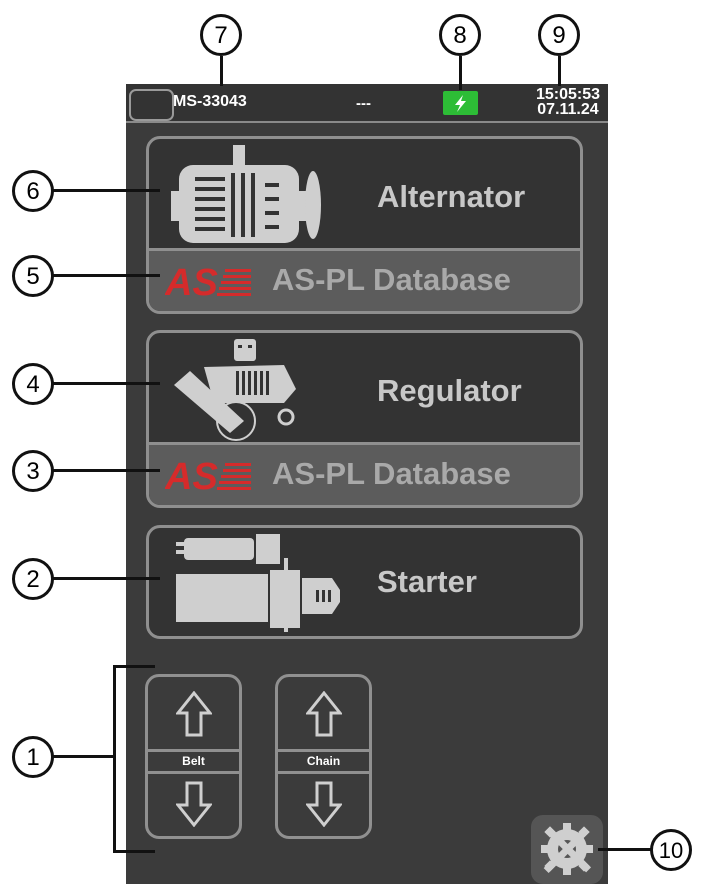  I want to click on settings-tools-icon, so click(567, 849).